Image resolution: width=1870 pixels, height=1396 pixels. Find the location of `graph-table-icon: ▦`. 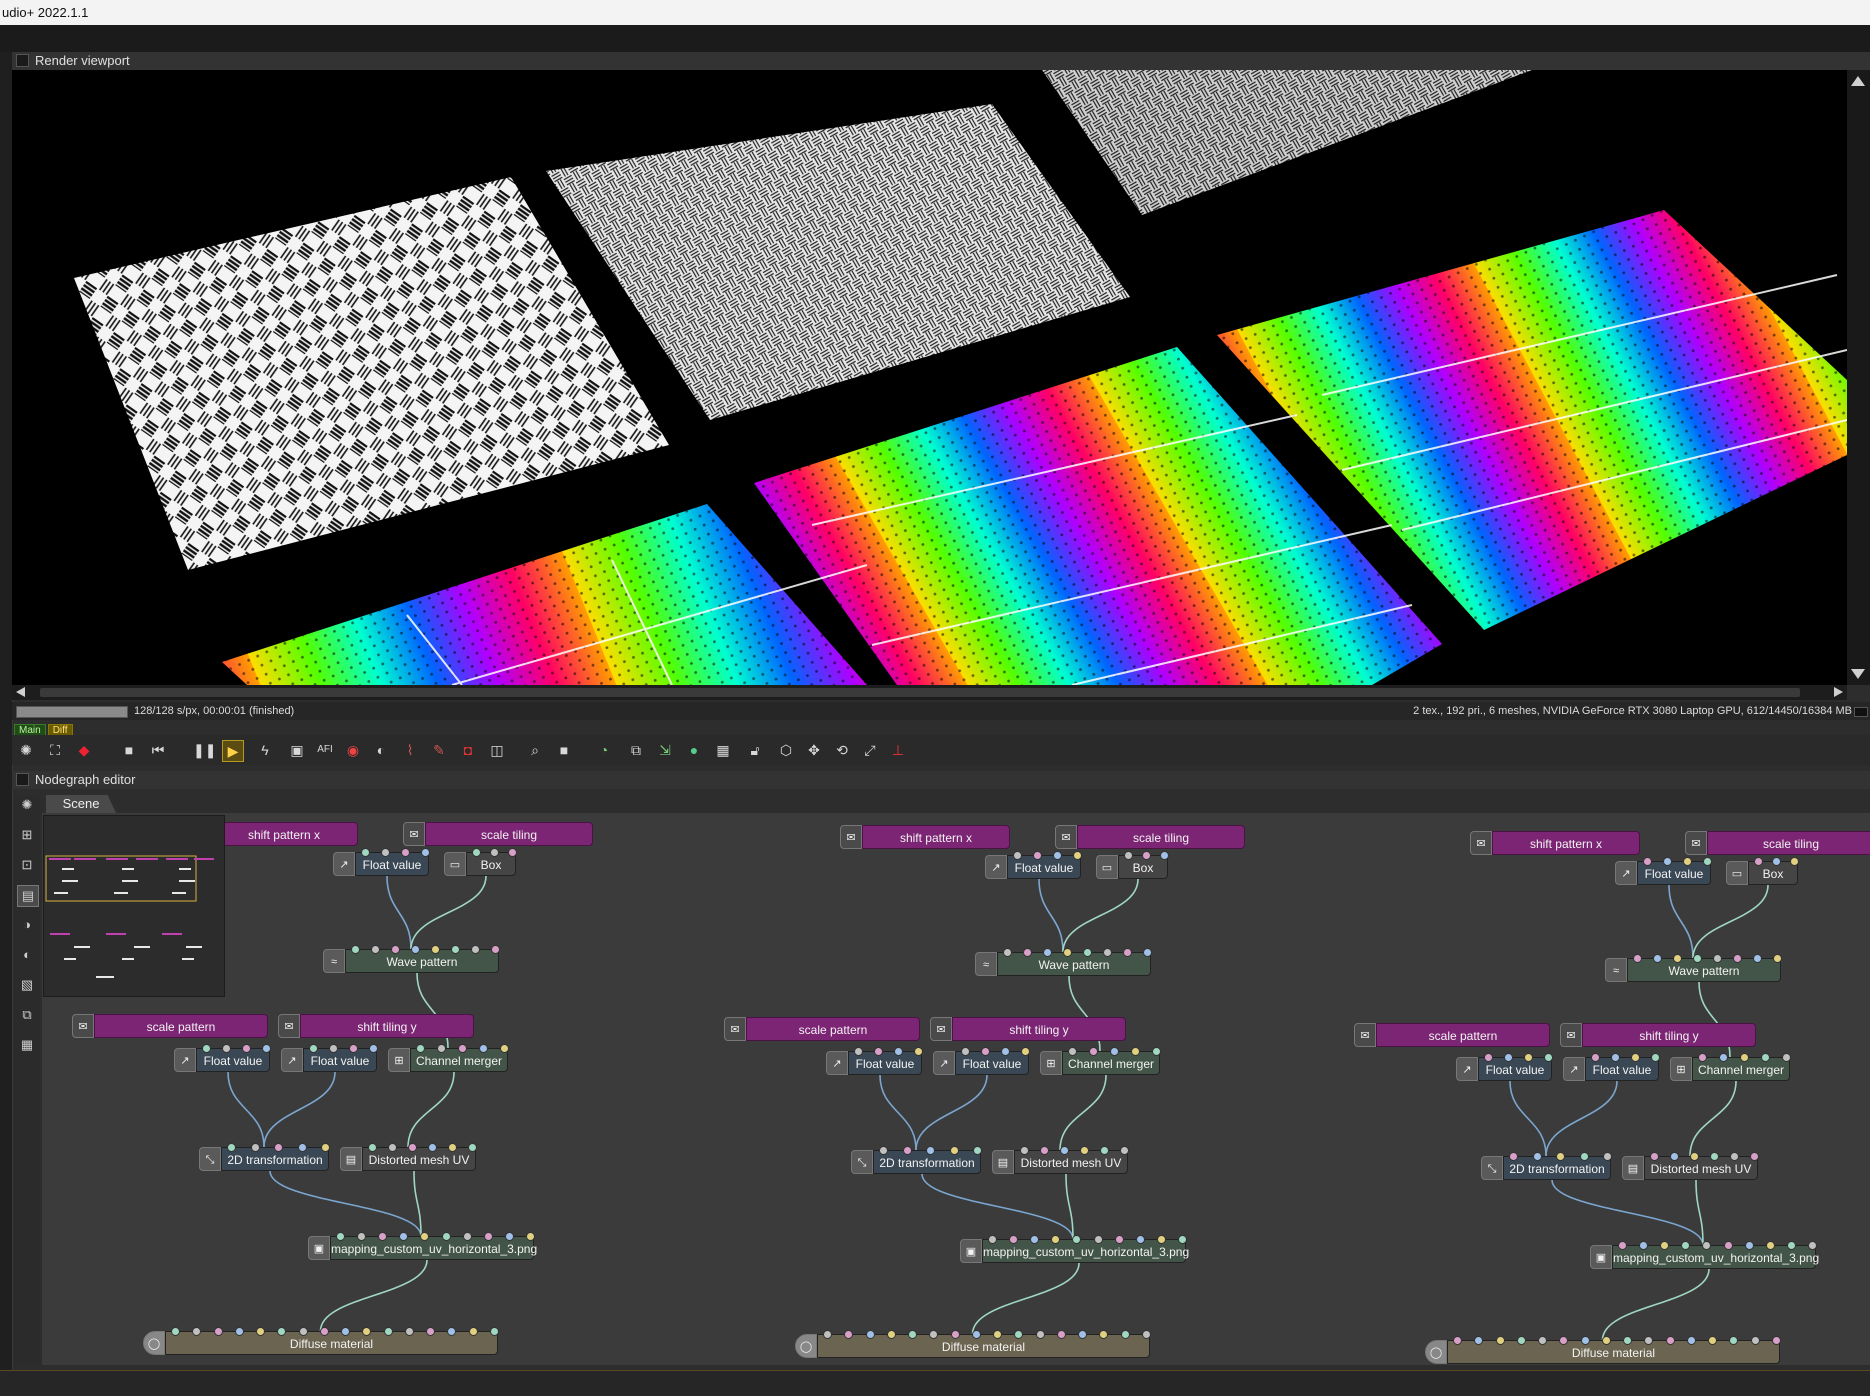

graph-table-icon: ▦ is located at coordinates (27, 1045).